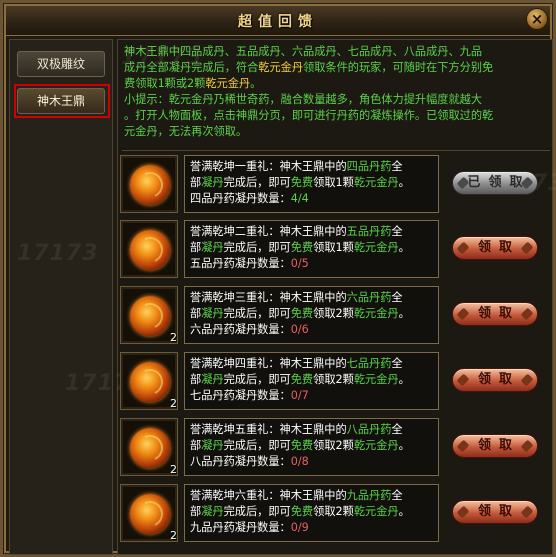 This screenshot has width=556, height=557. Describe the element at coordinates (296, 231) in the screenshot. I see `reward-line: 誉满乾坤二重礼：神木王鼎中的五品丹药全` at that location.